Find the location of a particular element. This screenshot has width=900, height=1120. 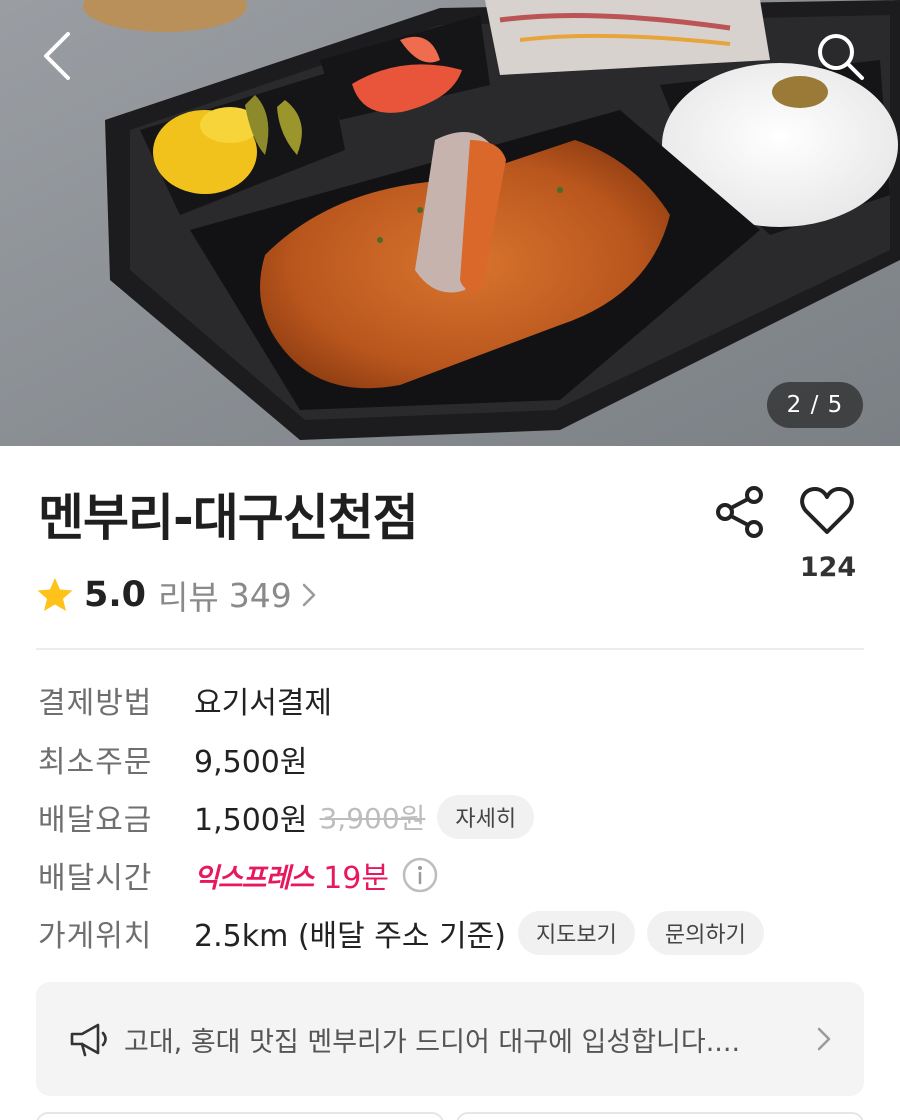

min-order-value: 9,500원 is located at coordinates (251, 762).